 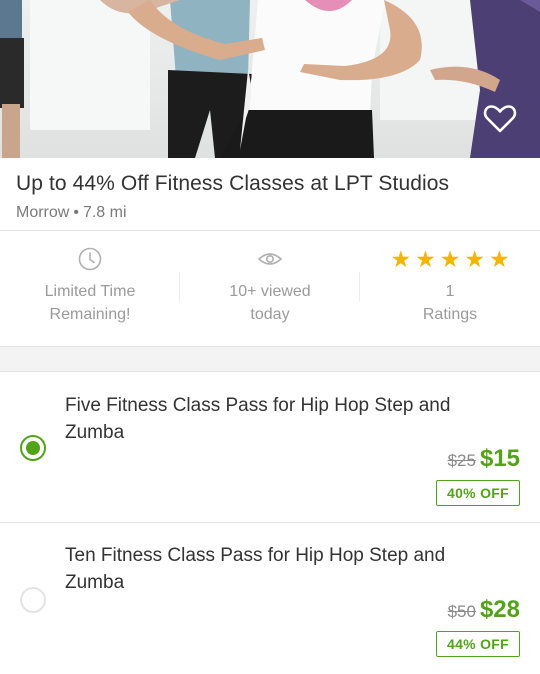 What do you see at coordinates (461, 460) in the screenshot?
I see `original-price: $25` at bounding box center [461, 460].